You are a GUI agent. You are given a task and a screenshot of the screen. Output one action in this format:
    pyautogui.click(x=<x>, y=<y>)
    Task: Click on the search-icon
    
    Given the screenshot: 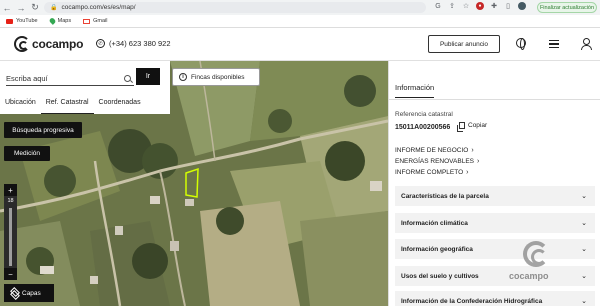 What is the action you would take?
    pyautogui.click(x=127, y=78)
    